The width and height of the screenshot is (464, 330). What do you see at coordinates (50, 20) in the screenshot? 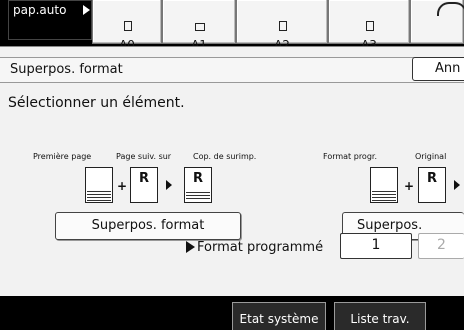
I see `paper-auto-select: pap.auto` at bounding box center [50, 20].